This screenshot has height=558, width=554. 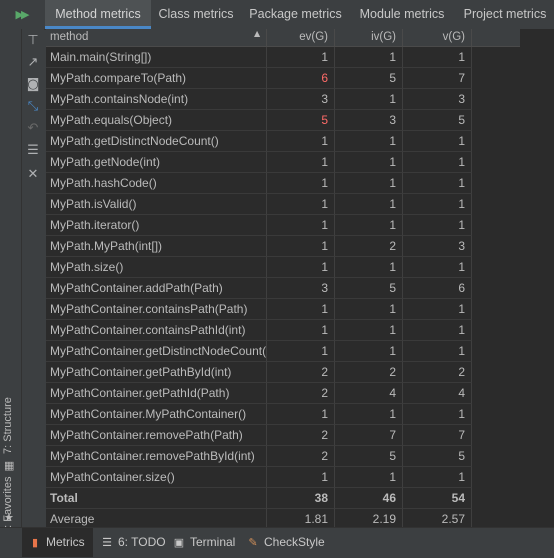 I want to click on cell-iv: 4, so click(x=369, y=393).